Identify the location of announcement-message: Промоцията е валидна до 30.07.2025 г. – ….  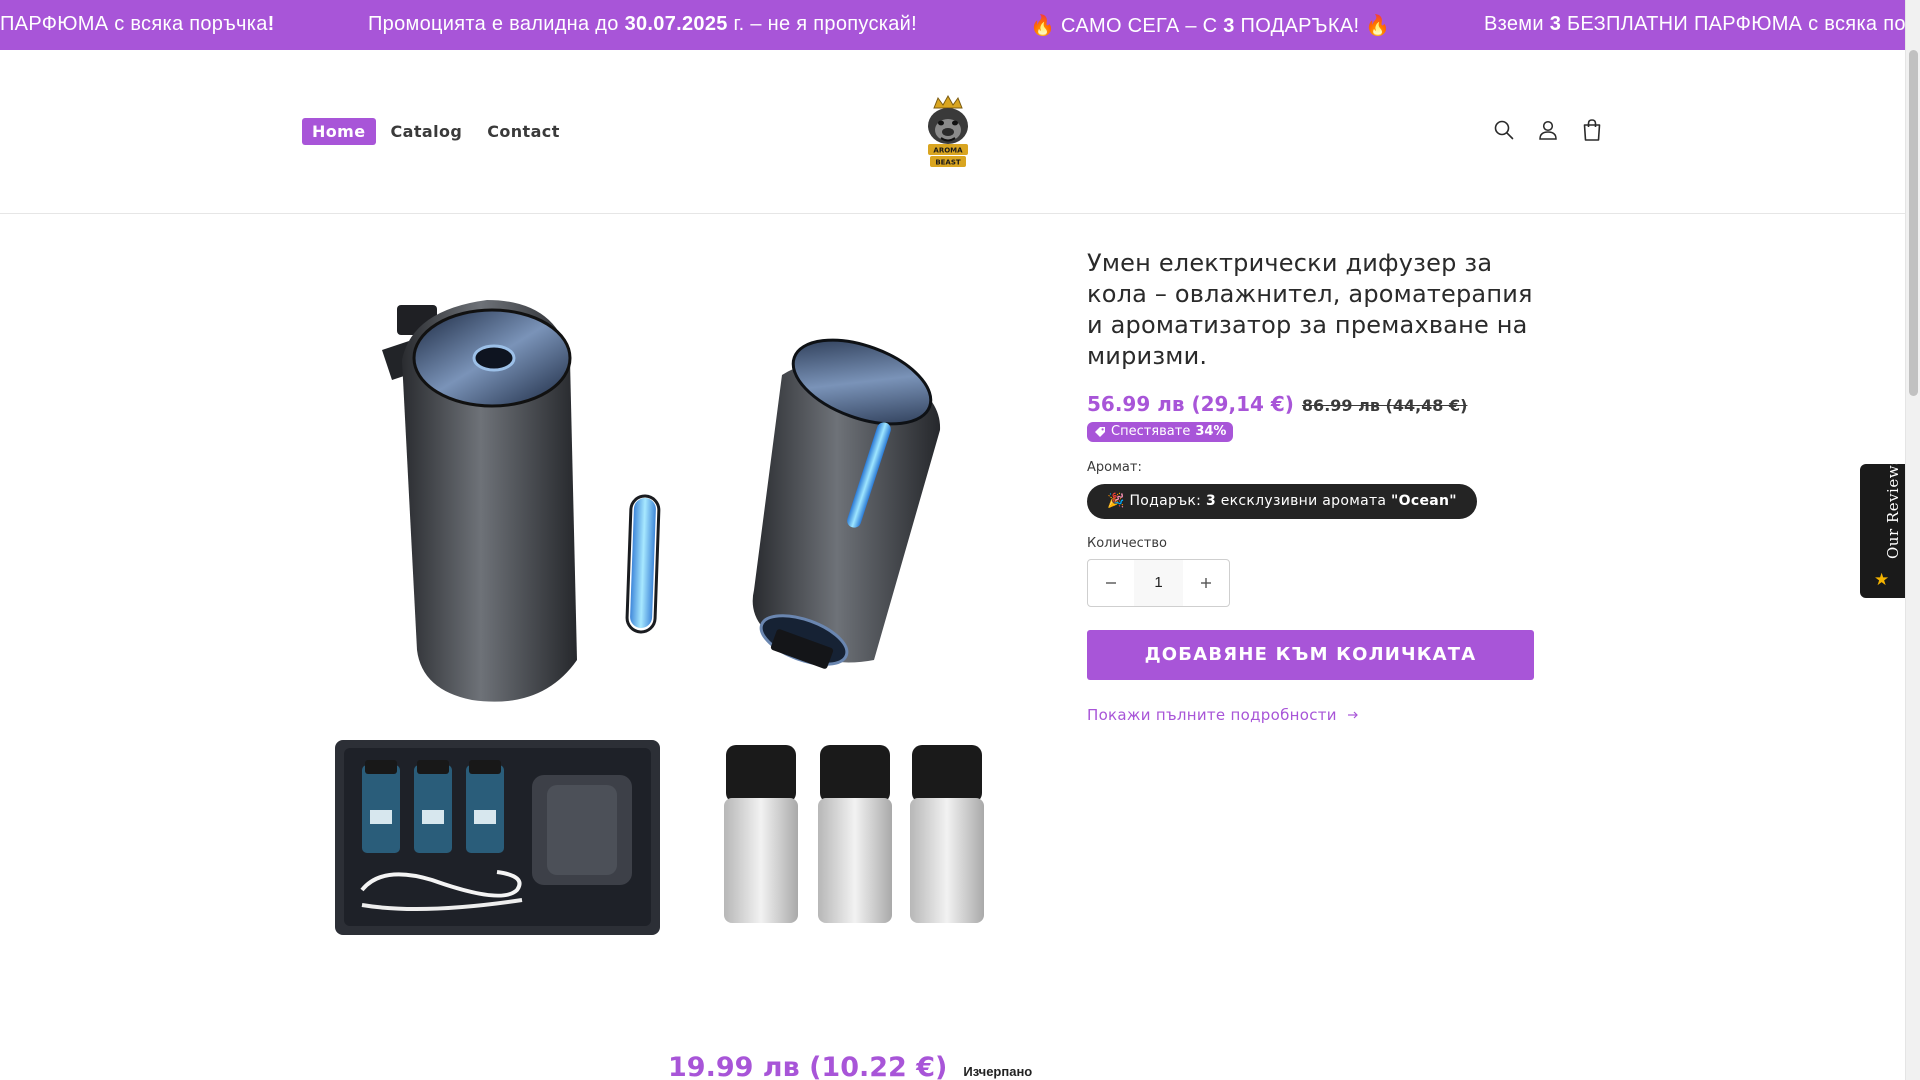
(643, 24).